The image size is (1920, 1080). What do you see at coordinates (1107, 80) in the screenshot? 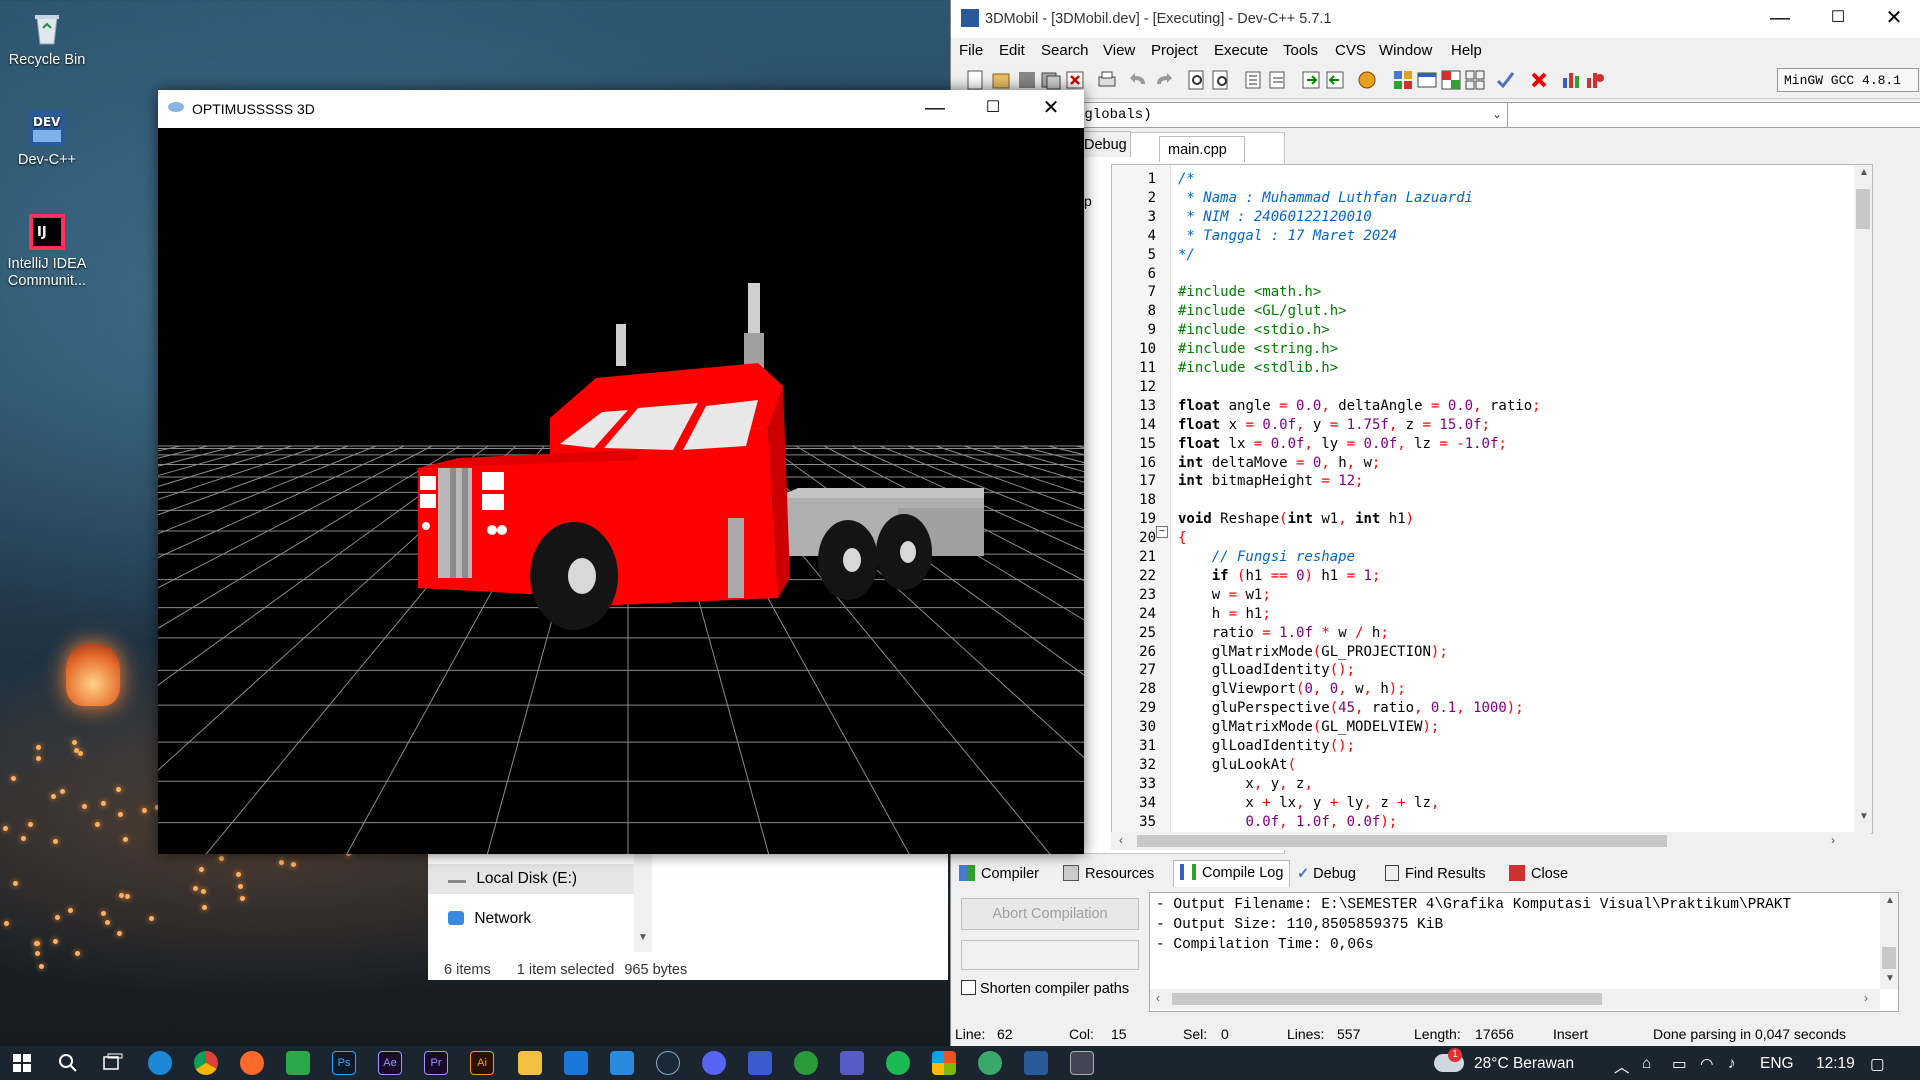
I see `print-icon` at bounding box center [1107, 80].